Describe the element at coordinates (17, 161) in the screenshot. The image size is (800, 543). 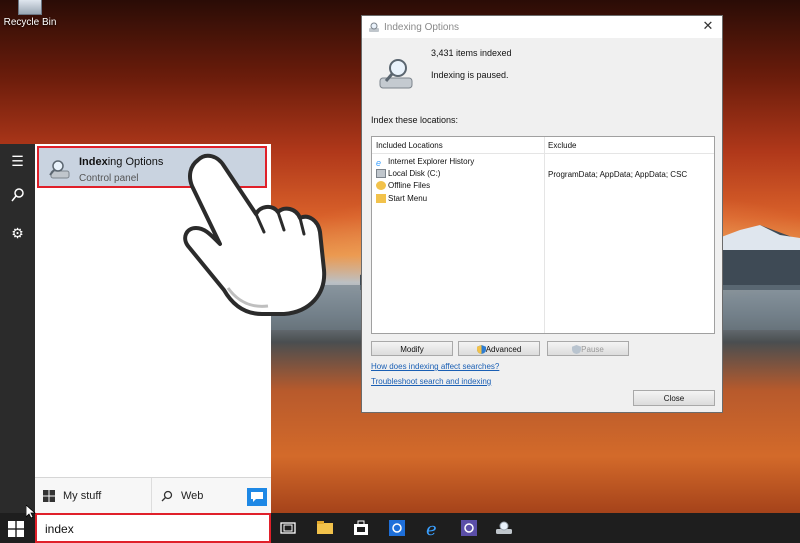
I see `hamburger-icon: ☰` at that location.